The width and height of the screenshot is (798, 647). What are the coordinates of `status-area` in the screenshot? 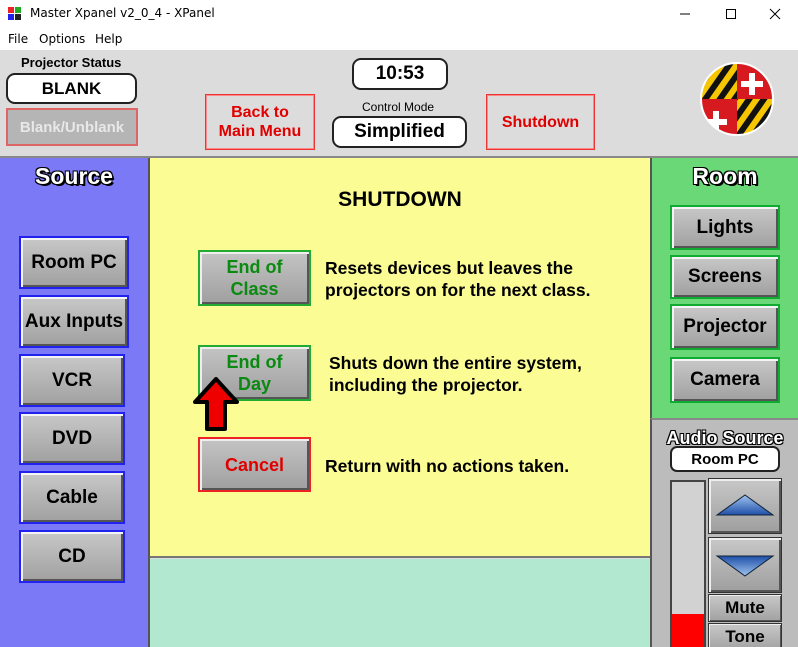 It's located at (400, 603).